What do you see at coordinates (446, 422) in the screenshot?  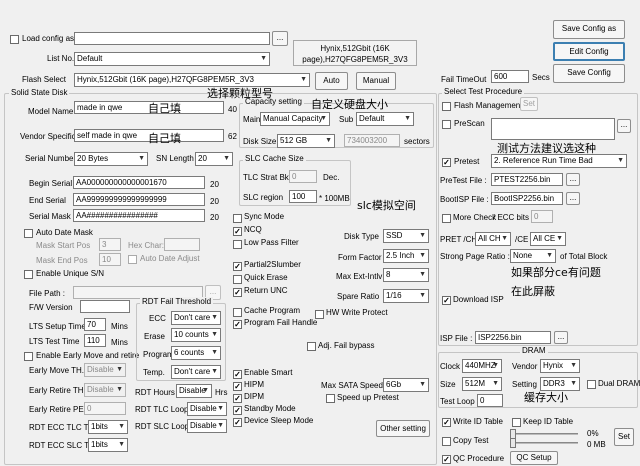 I see `write-id-table-checkbox: ✓` at bounding box center [446, 422].